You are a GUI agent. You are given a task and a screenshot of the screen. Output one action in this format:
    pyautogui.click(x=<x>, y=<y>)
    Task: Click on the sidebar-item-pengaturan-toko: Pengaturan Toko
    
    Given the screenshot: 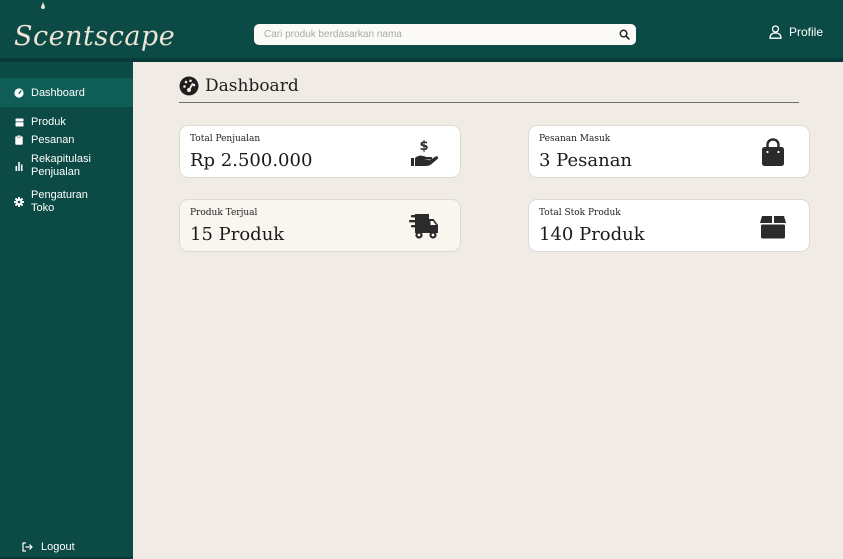 What is the action you would take?
    pyautogui.click(x=66, y=202)
    